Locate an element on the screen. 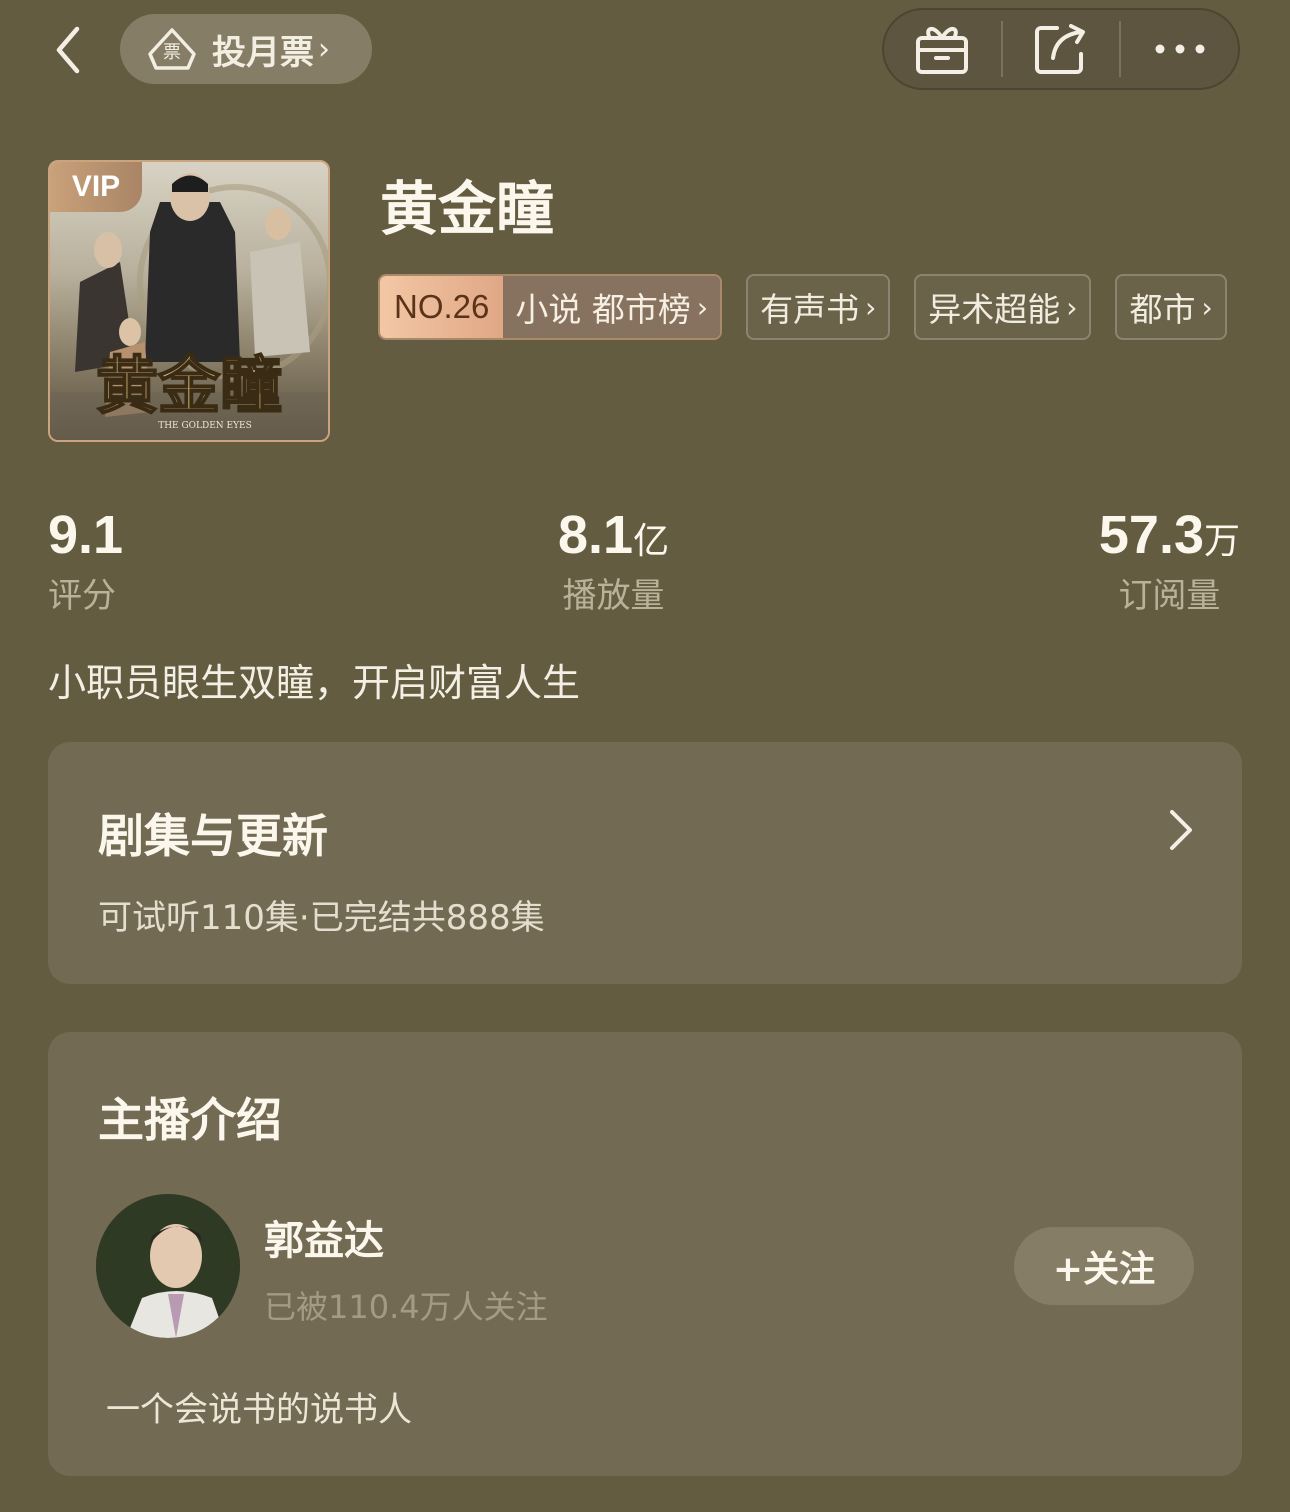 This screenshot has width=1290, height=1512. follow-button: +关注 is located at coordinates (1104, 1266).